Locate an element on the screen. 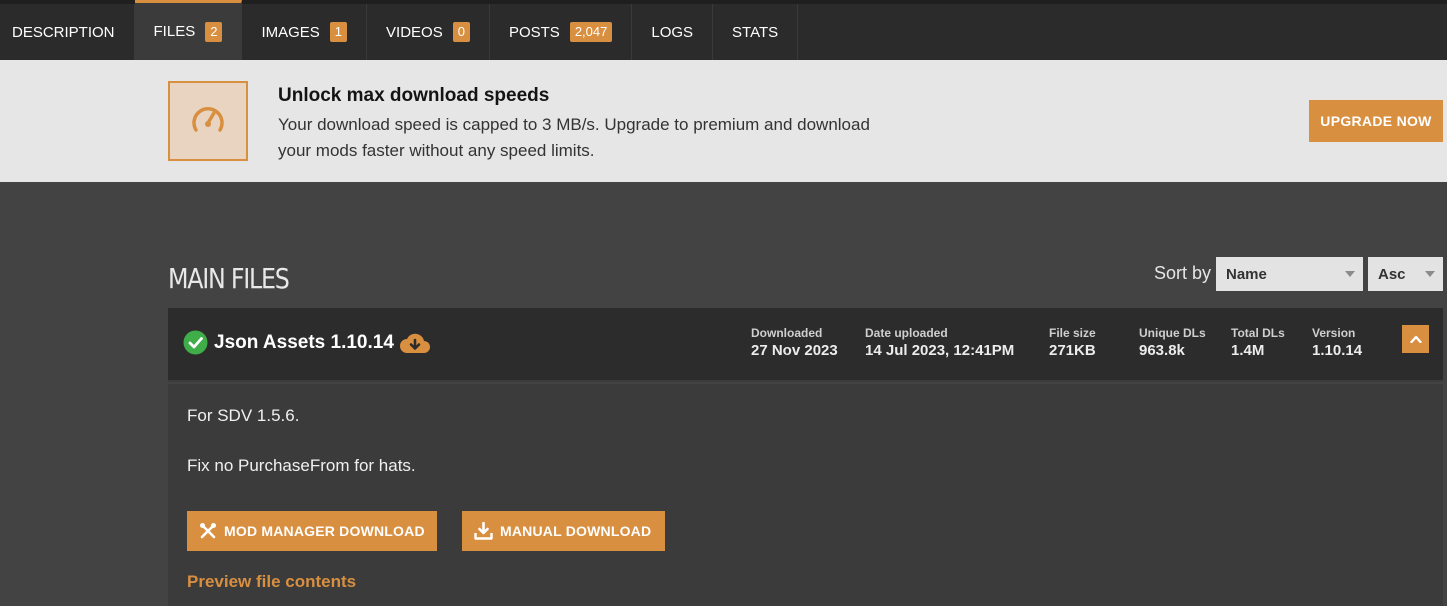 This screenshot has height=606, width=1447. tab-label: DESCRIPTION is located at coordinates (63, 32).